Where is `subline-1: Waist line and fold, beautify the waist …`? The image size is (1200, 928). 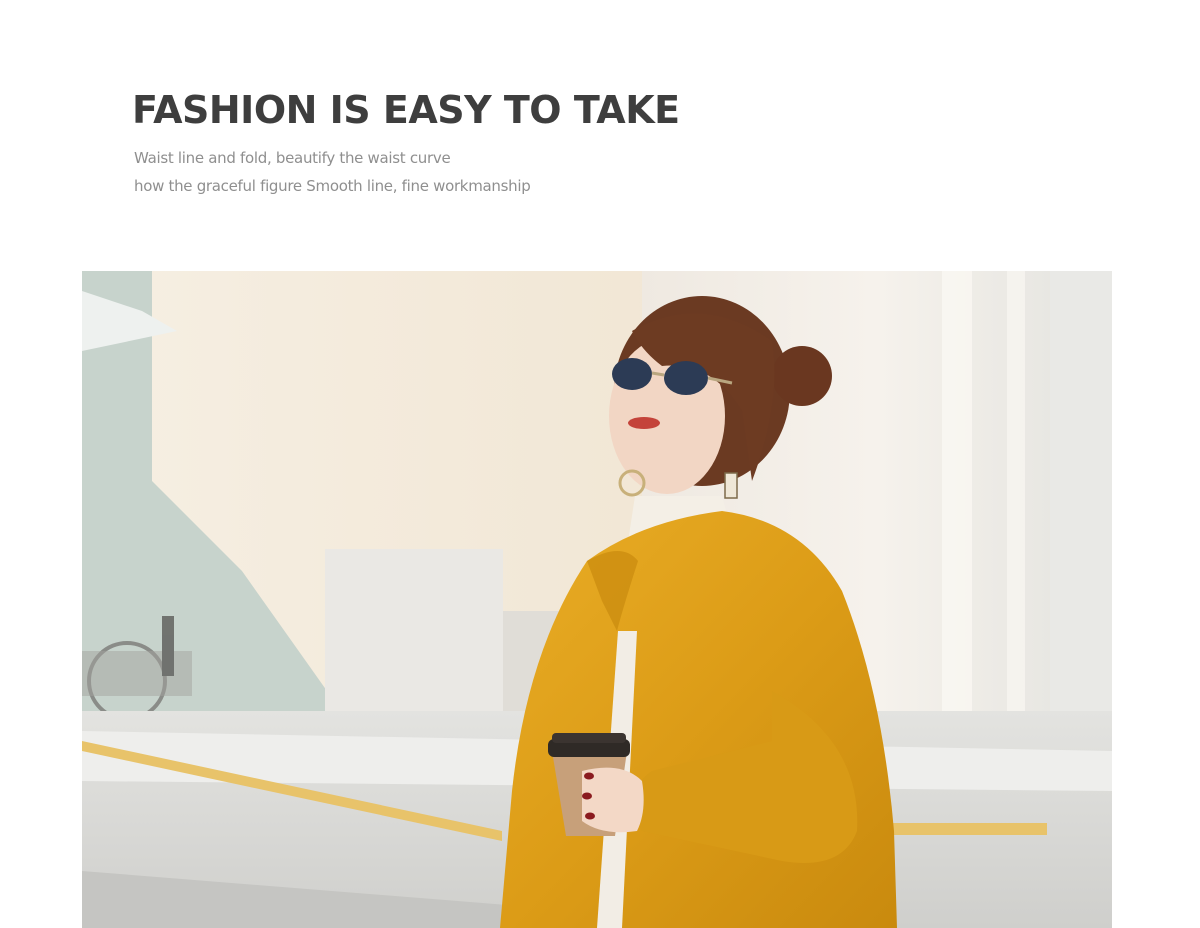
subline-1: Waist line and fold, beautify the waist … is located at coordinates (292, 158).